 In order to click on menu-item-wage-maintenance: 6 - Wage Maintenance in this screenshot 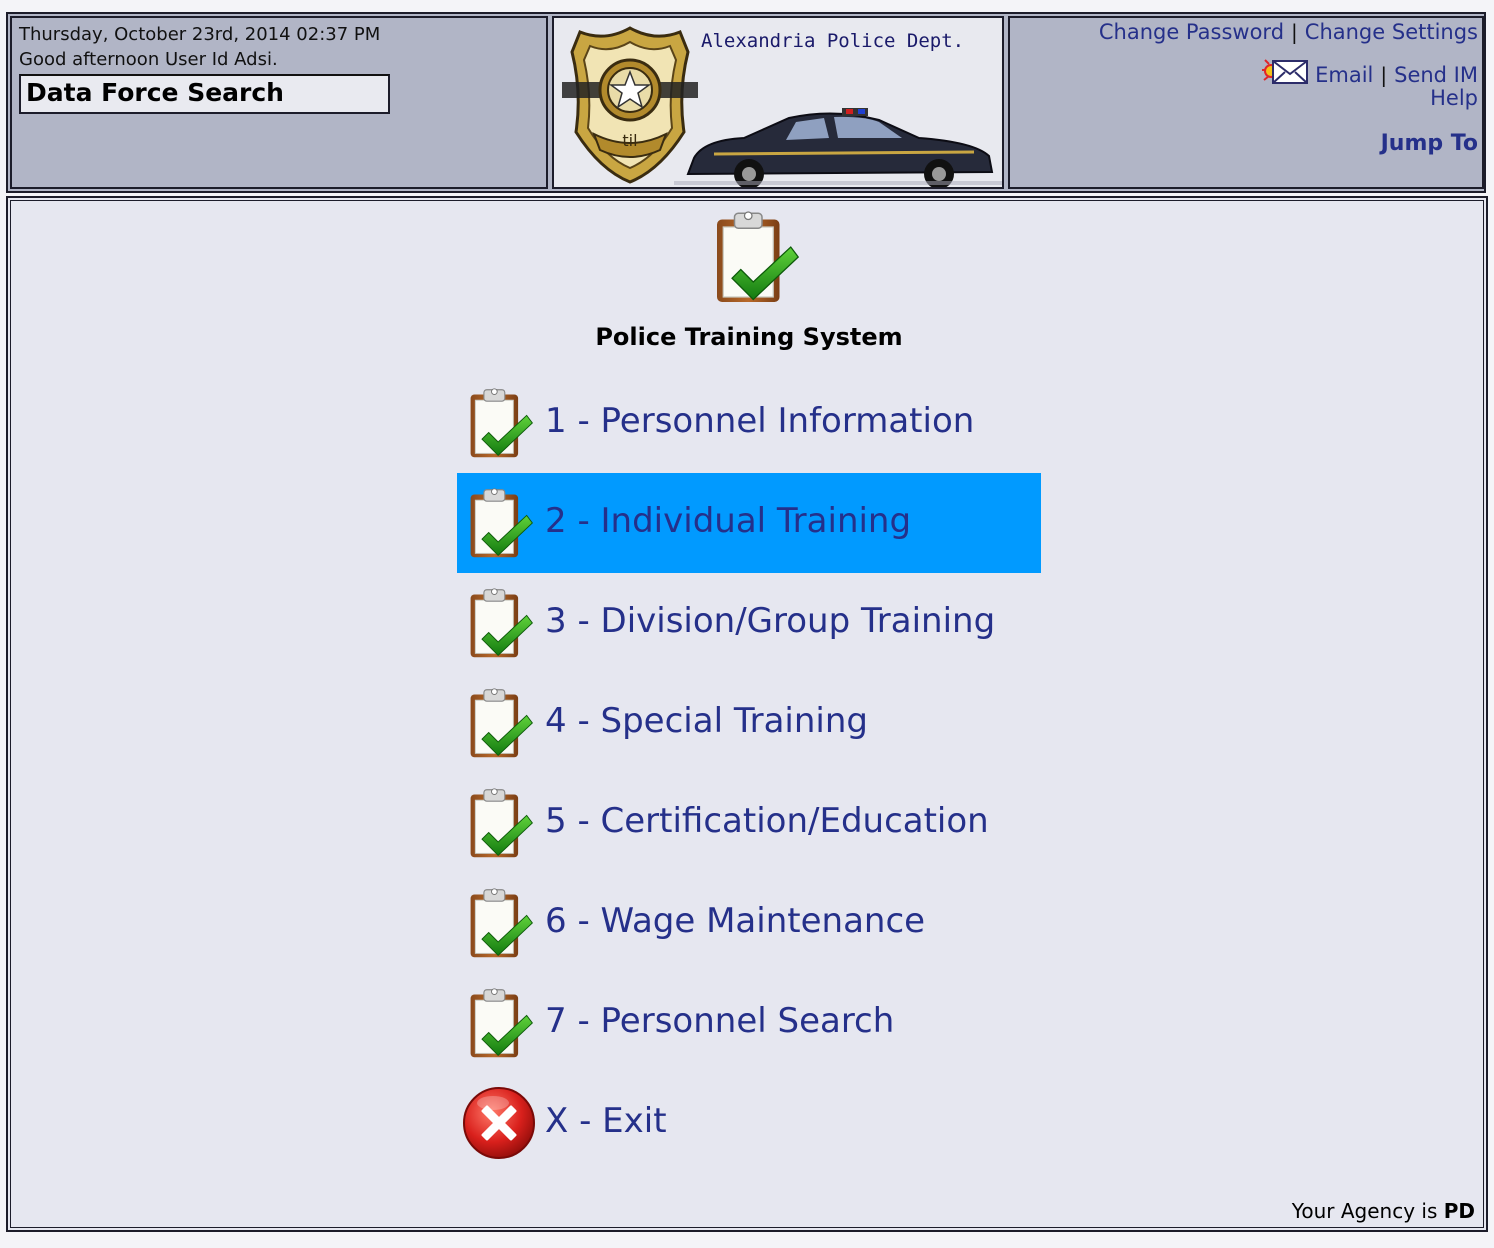, I will do `click(749, 923)`.